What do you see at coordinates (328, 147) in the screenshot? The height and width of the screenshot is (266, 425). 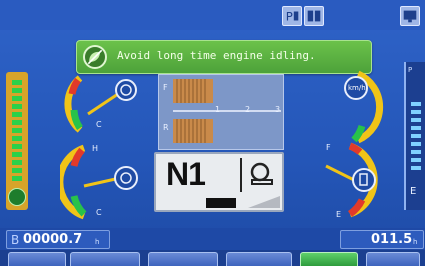 I see `fuel-full-label: F` at bounding box center [328, 147].